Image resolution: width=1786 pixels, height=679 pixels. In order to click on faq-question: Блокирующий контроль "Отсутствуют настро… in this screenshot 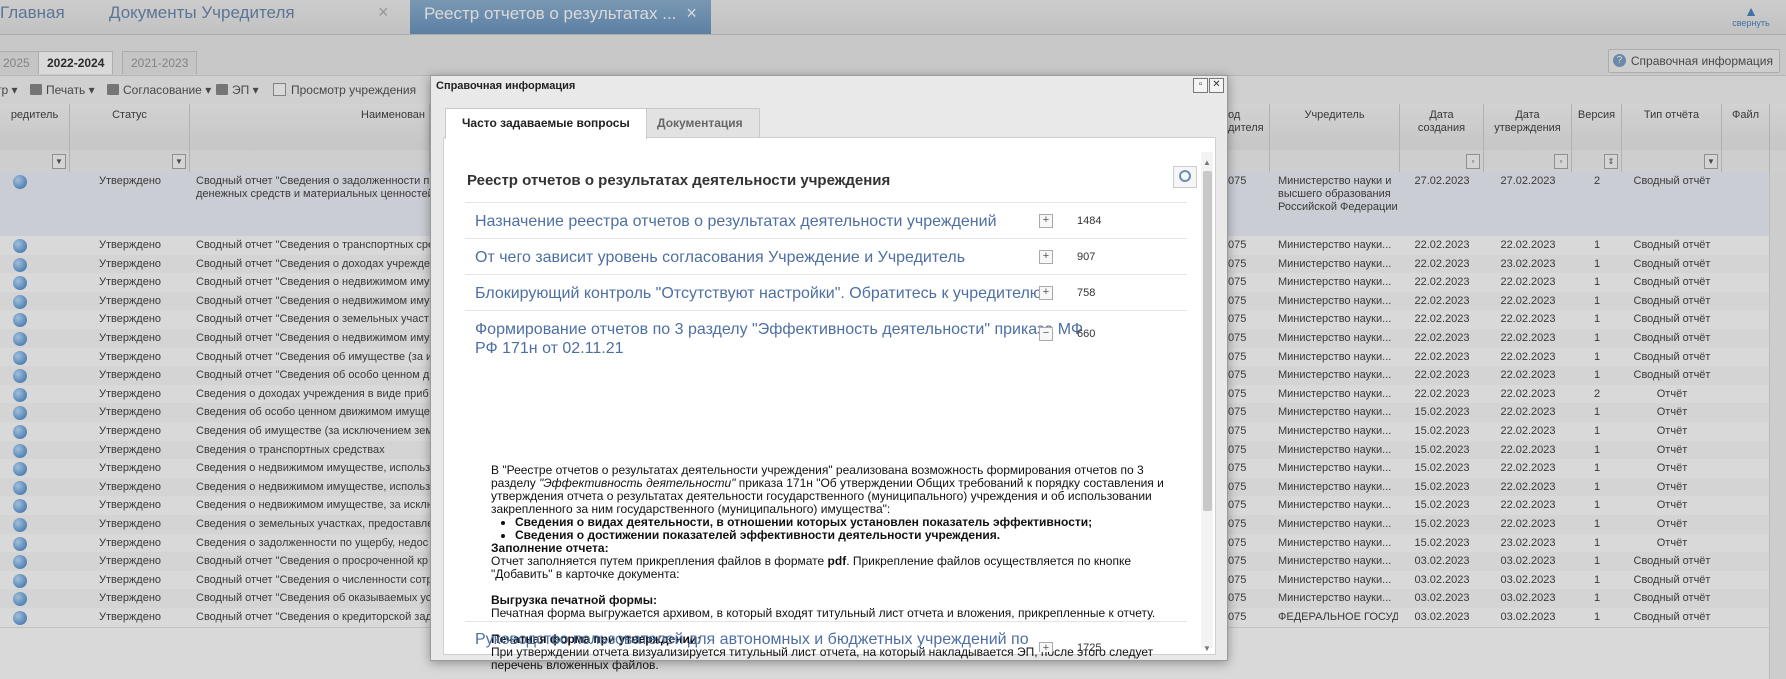, I will do `click(758, 293)`.